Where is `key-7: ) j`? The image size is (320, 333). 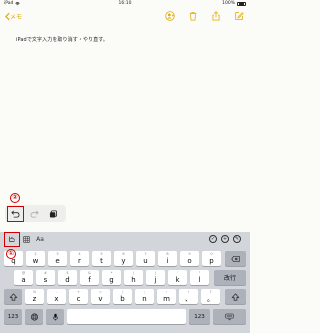
key-7: ) j is located at coordinates (155, 277).